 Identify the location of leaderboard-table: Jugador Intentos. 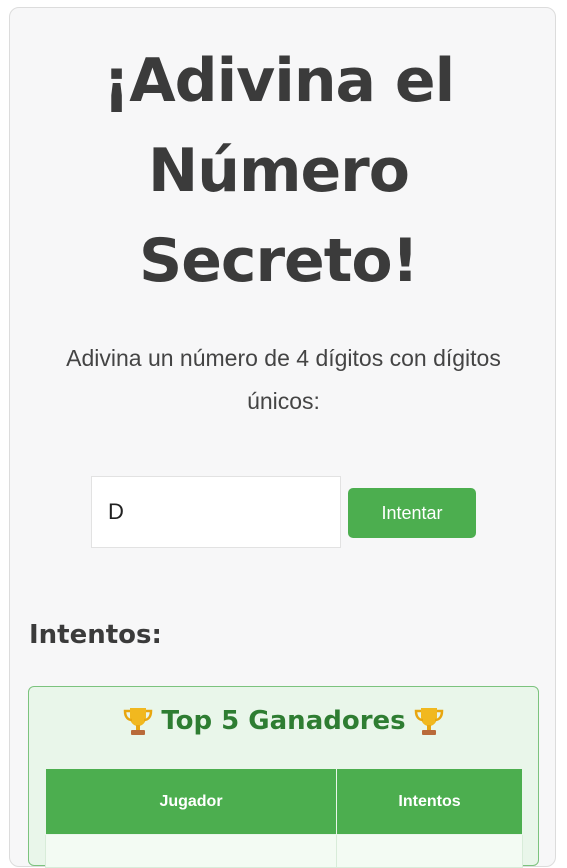
(284, 818).